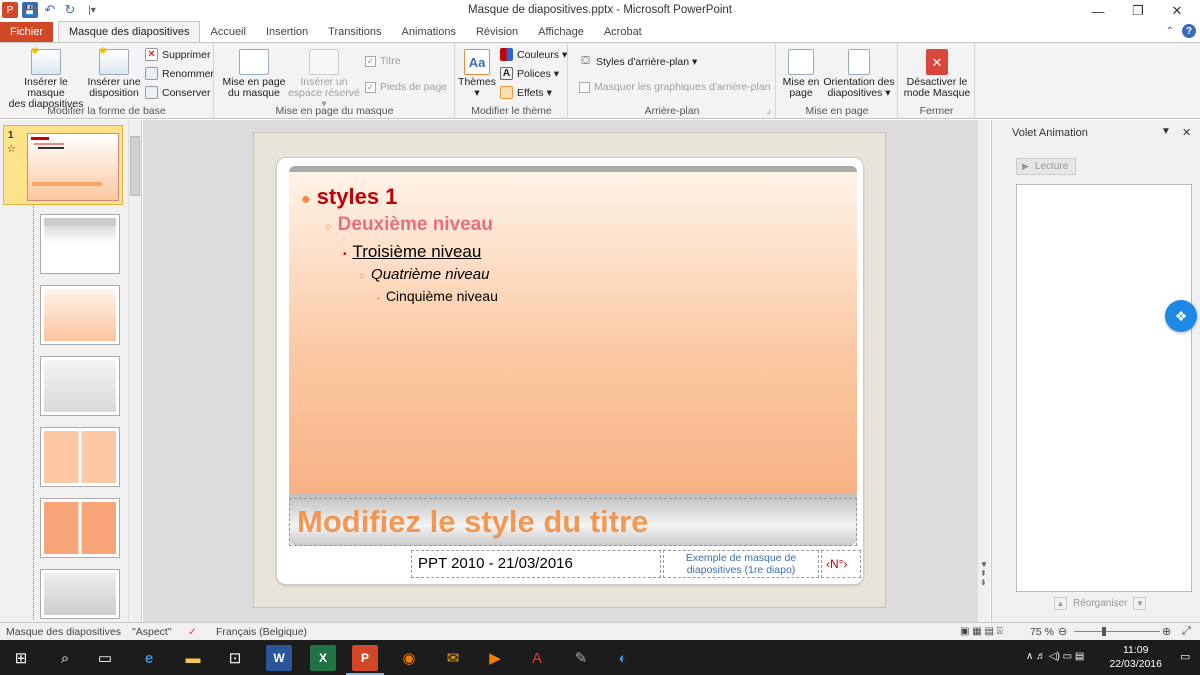 This screenshot has height=675, width=1200. Describe the element at coordinates (279, 658) in the screenshot. I see `word-icon: W` at that location.